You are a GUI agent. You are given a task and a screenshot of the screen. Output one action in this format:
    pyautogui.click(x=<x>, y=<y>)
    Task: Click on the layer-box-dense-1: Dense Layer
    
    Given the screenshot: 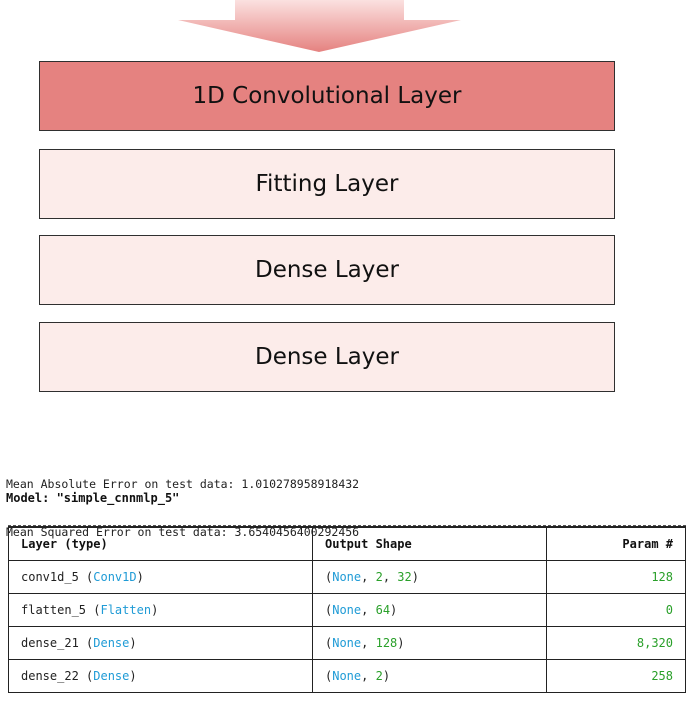 What is the action you would take?
    pyautogui.click(x=327, y=270)
    